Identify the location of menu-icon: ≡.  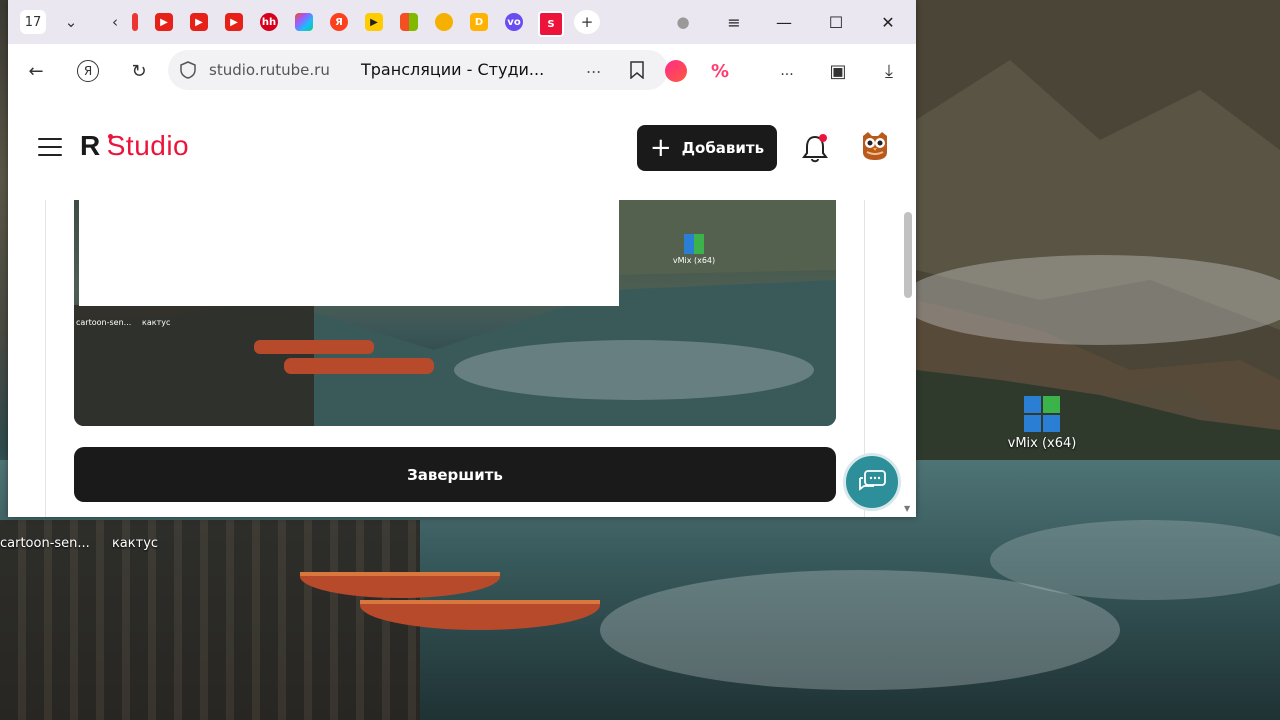
(734, 22).